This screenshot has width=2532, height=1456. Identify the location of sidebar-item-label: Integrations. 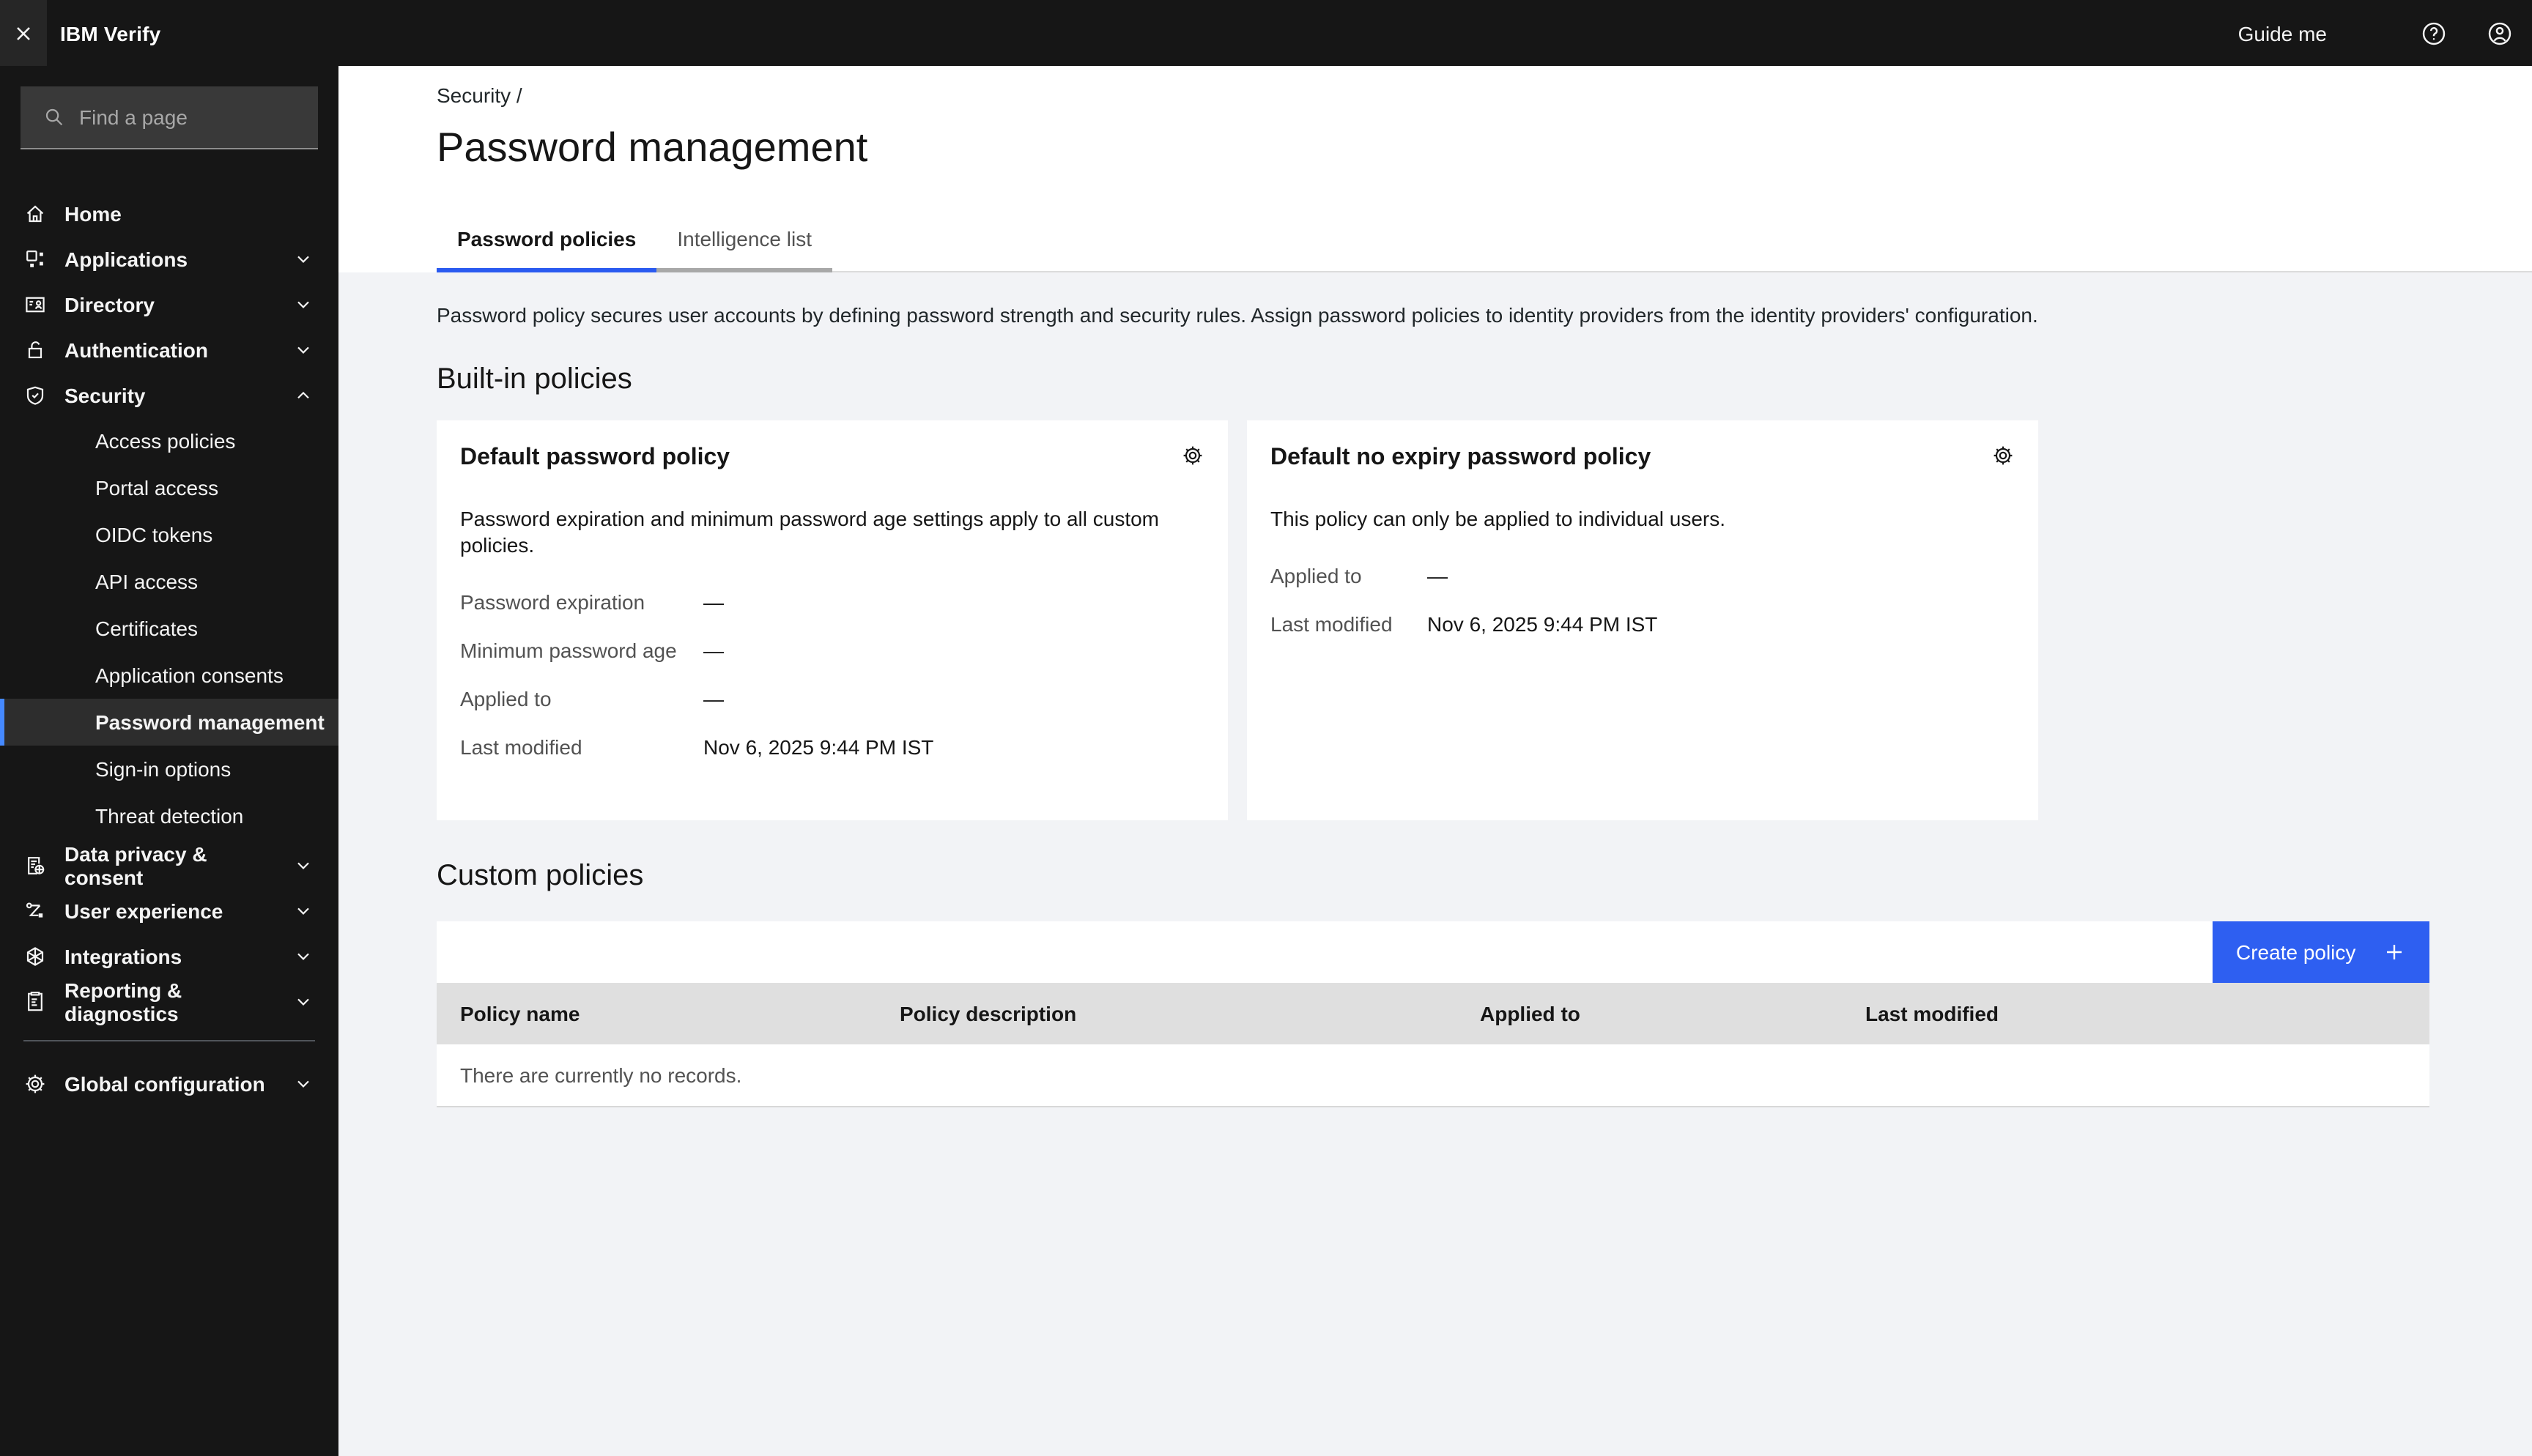
(123, 955).